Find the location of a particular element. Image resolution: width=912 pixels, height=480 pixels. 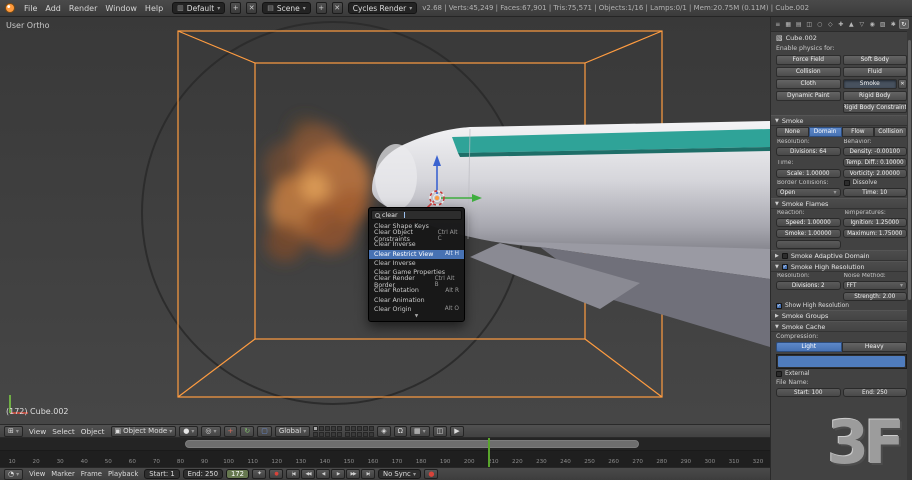

external-checkbox is located at coordinates (779, 374).